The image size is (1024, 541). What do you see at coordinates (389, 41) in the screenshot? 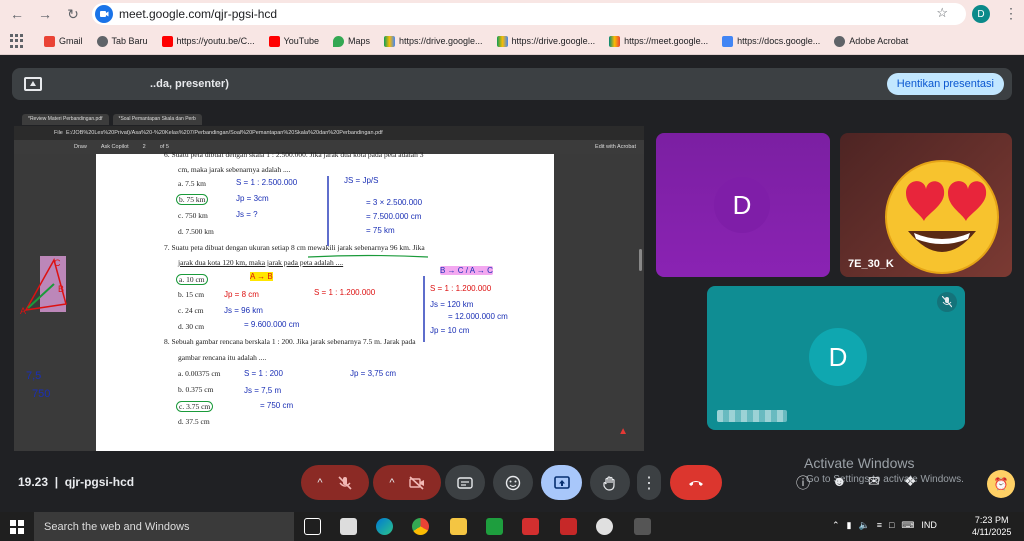
I see `drive-icon` at bounding box center [389, 41].